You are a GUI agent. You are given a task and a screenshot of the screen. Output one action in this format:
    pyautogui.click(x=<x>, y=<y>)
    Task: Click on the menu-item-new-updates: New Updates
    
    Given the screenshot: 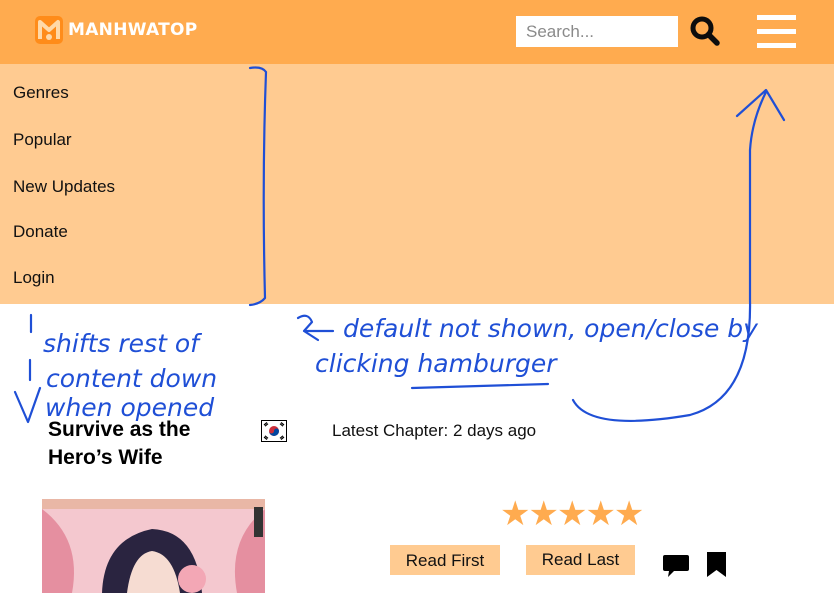 What is the action you would take?
    pyautogui.click(x=64, y=187)
    